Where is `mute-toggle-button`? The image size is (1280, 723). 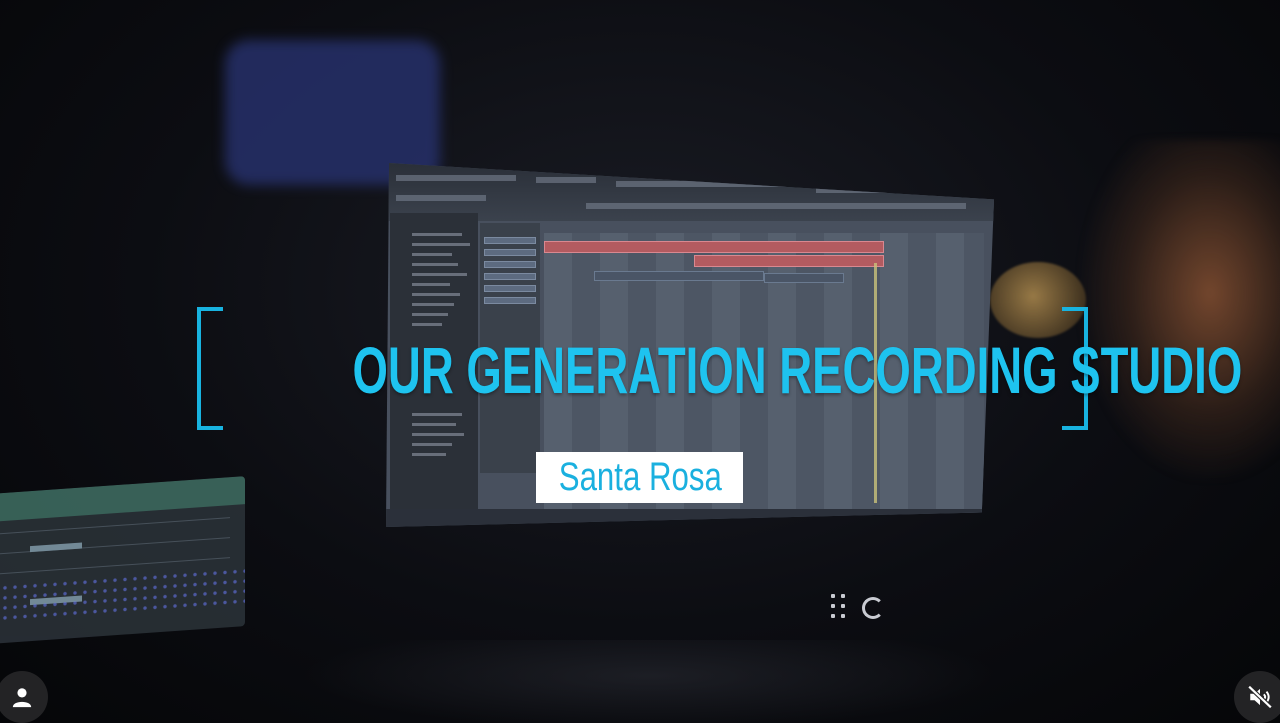 mute-toggle-button is located at coordinates (1257, 697).